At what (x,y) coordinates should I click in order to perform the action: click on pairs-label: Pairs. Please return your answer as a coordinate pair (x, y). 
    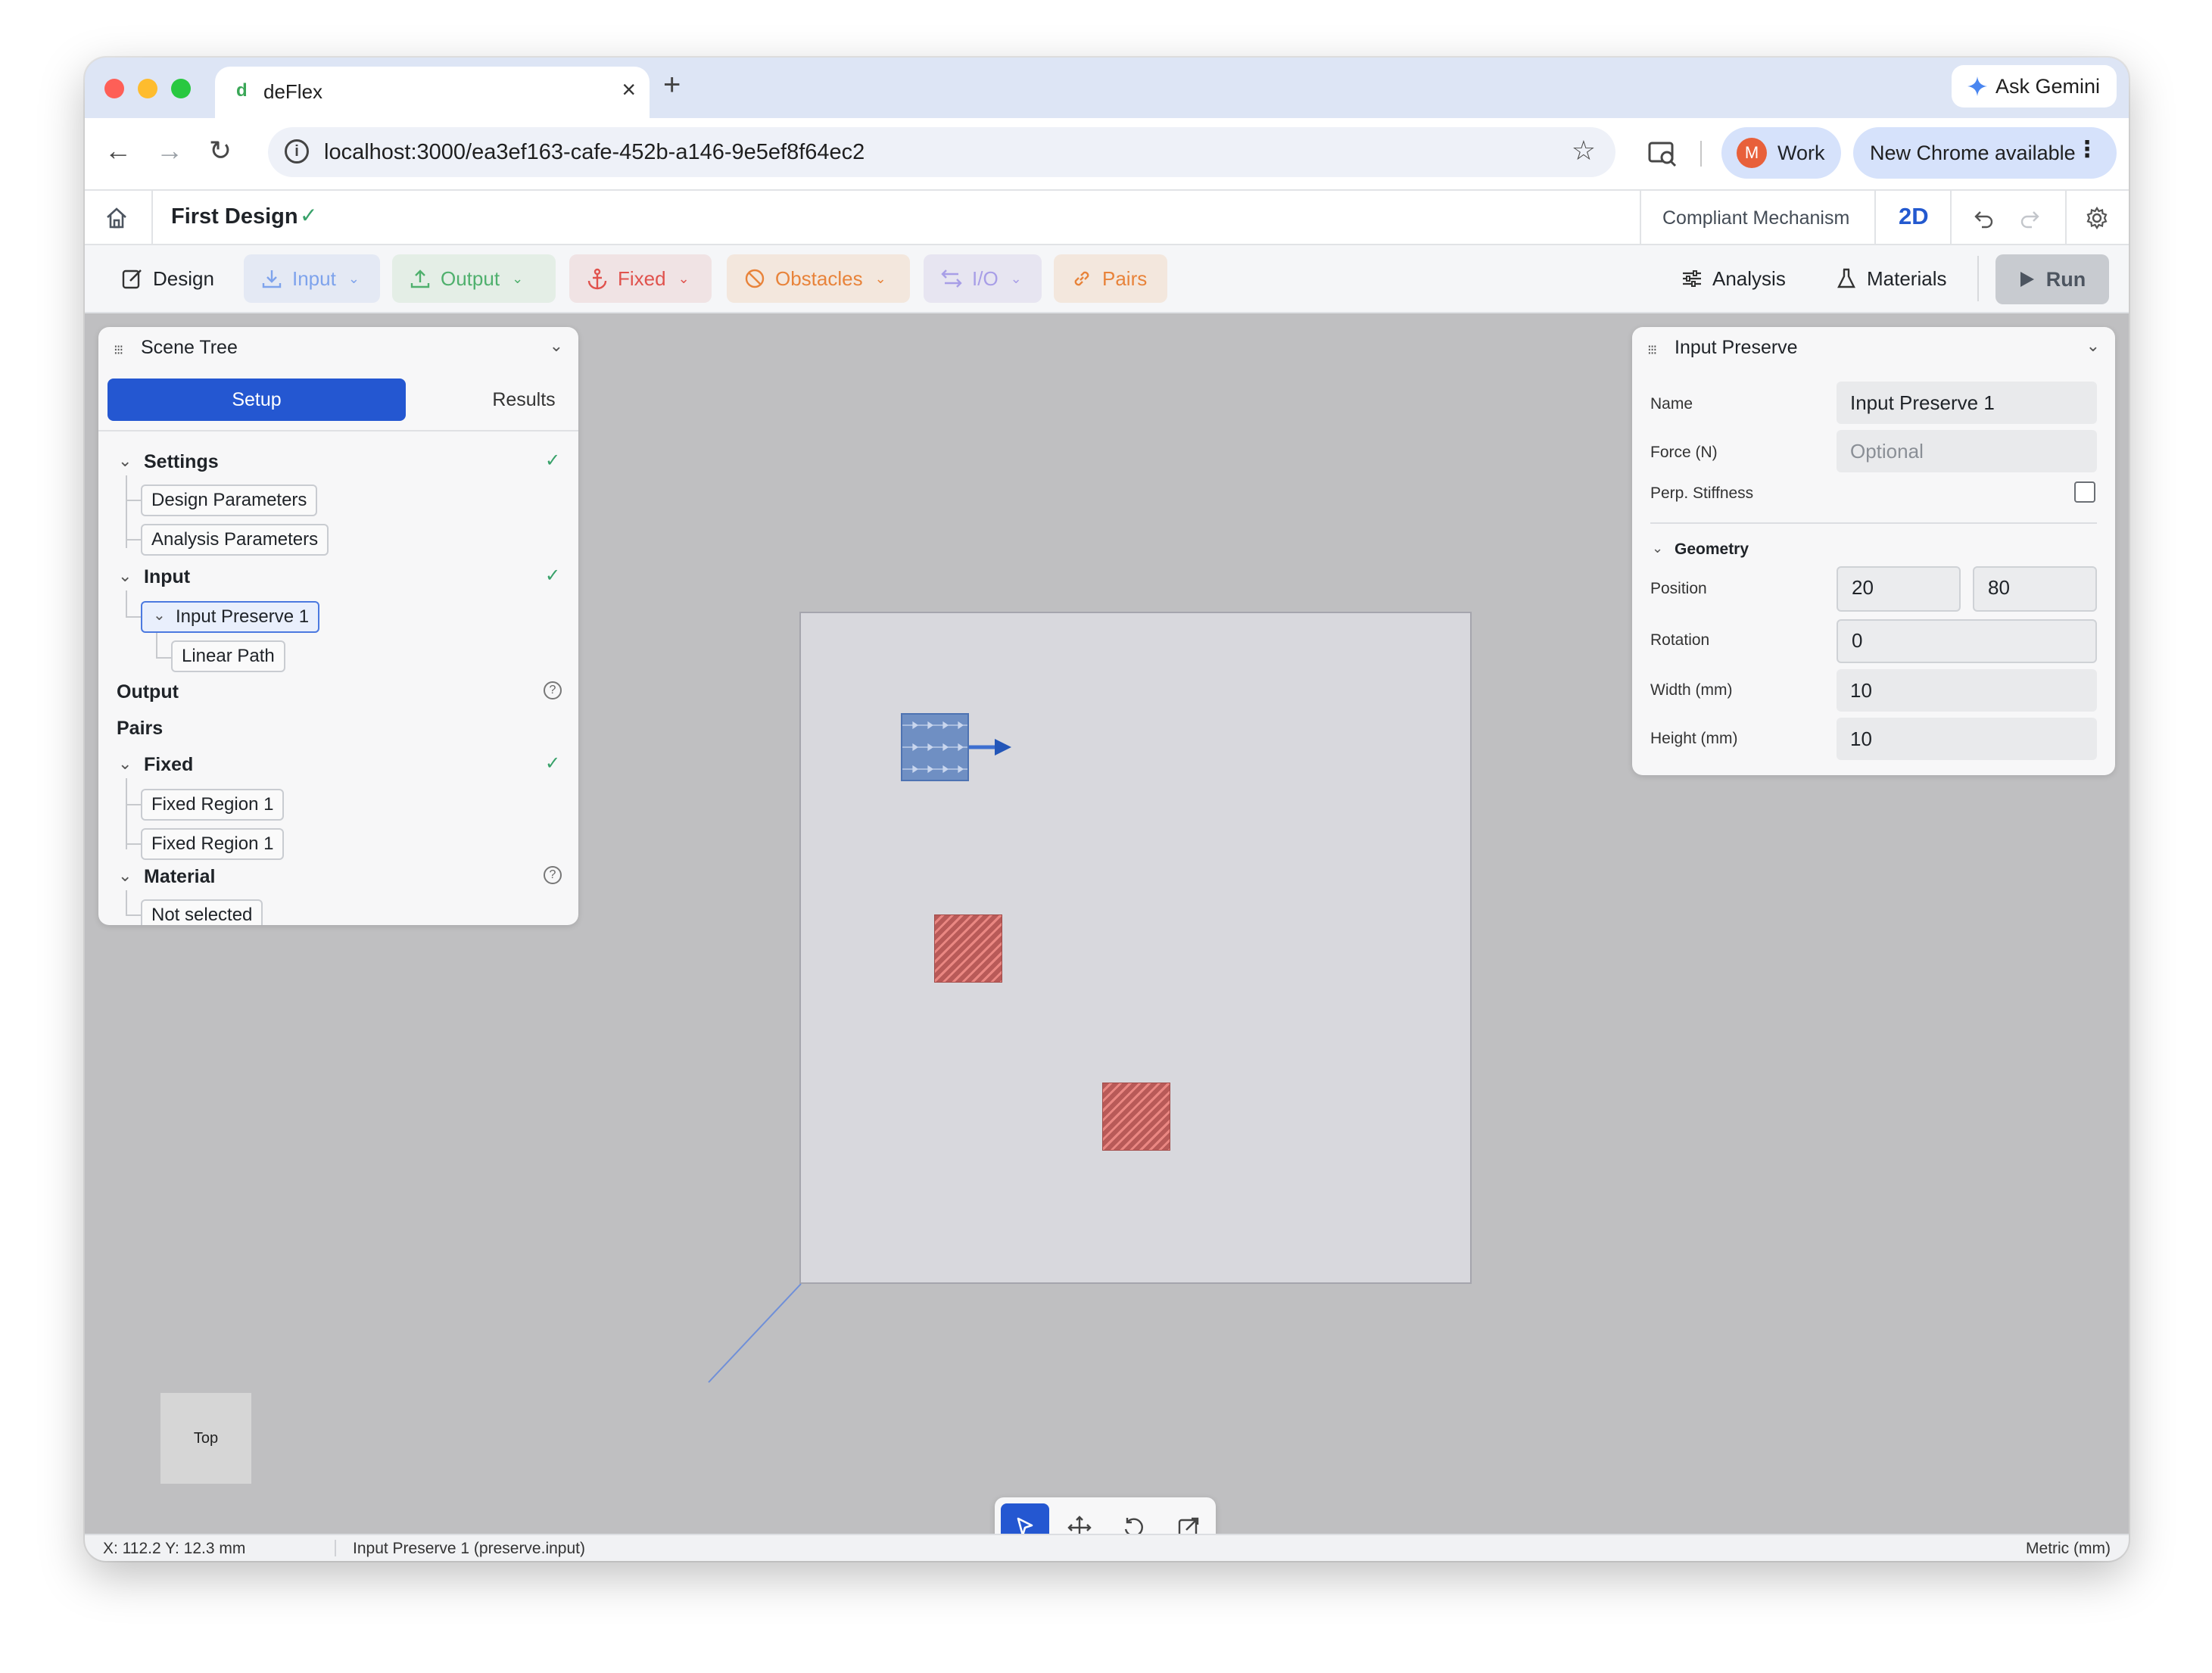
    Looking at the image, I should click on (1125, 278).